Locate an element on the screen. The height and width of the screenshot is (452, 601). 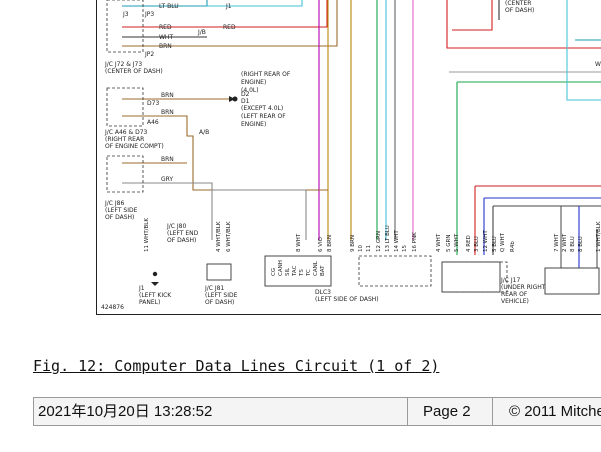
dlc-pin-label: CANL is located at coordinates (316, 268).